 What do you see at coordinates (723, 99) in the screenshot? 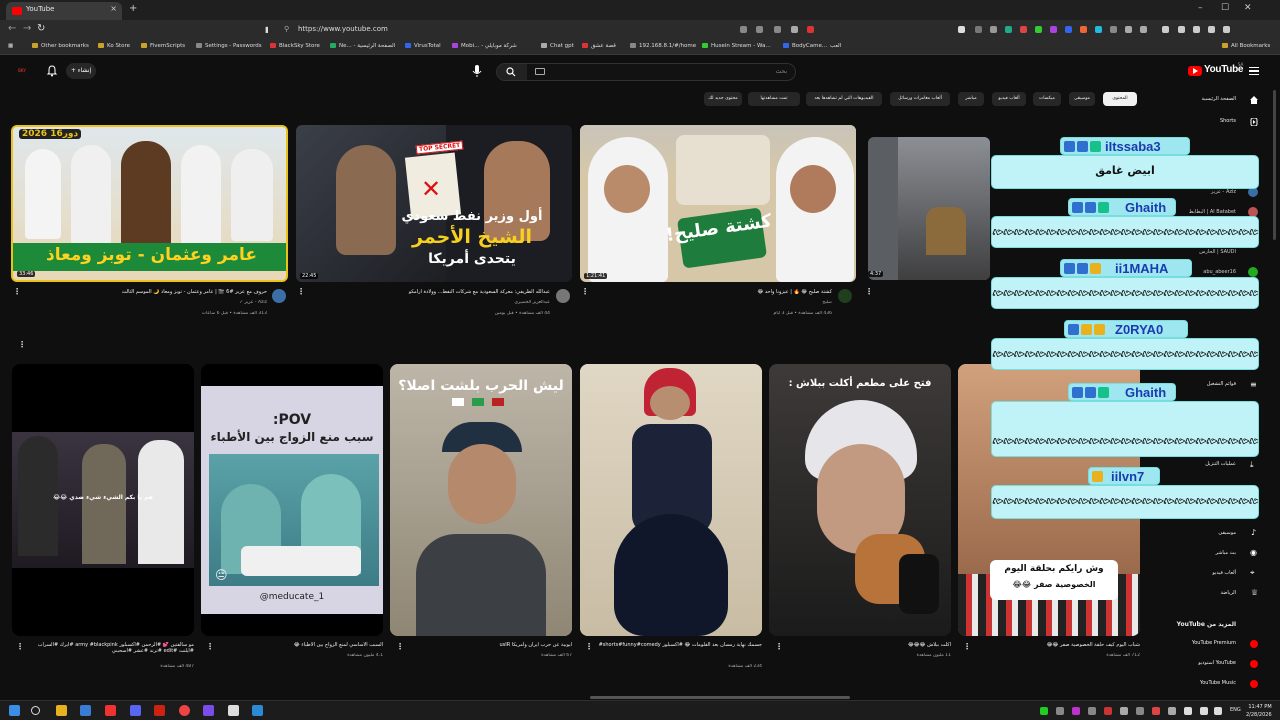
I see `chip: محتوى جديد لك` at bounding box center [723, 99].